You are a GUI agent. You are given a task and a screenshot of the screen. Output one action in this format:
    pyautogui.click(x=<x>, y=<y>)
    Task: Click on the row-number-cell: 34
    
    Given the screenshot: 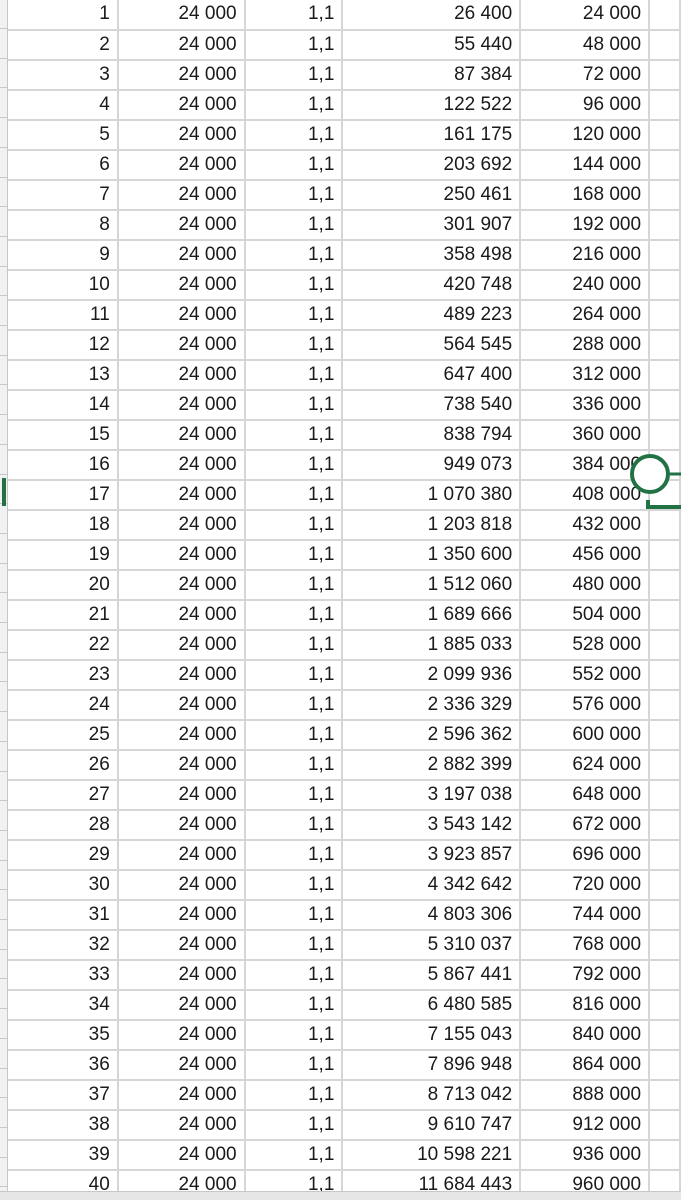 What is the action you would take?
    pyautogui.click(x=63, y=1005)
    